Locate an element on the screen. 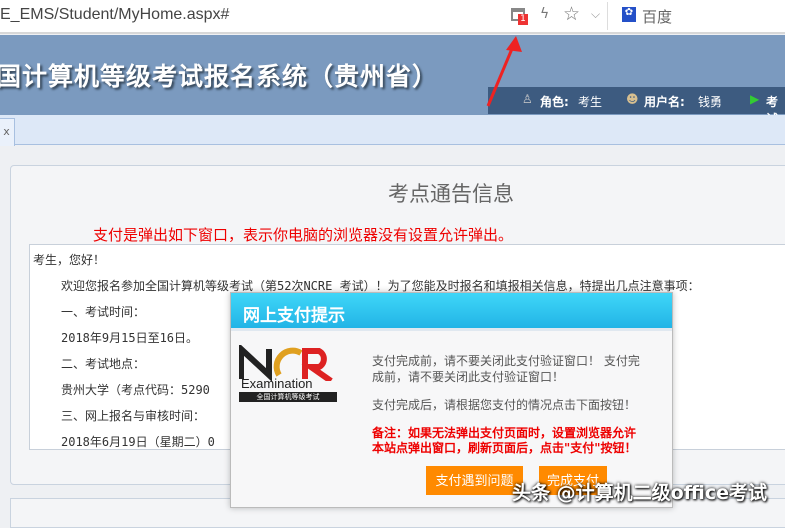 This screenshot has width=785, height=528. dialog-message: 成前，请不要关闭此支付验证窗口！ is located at coordinates (468, 377).